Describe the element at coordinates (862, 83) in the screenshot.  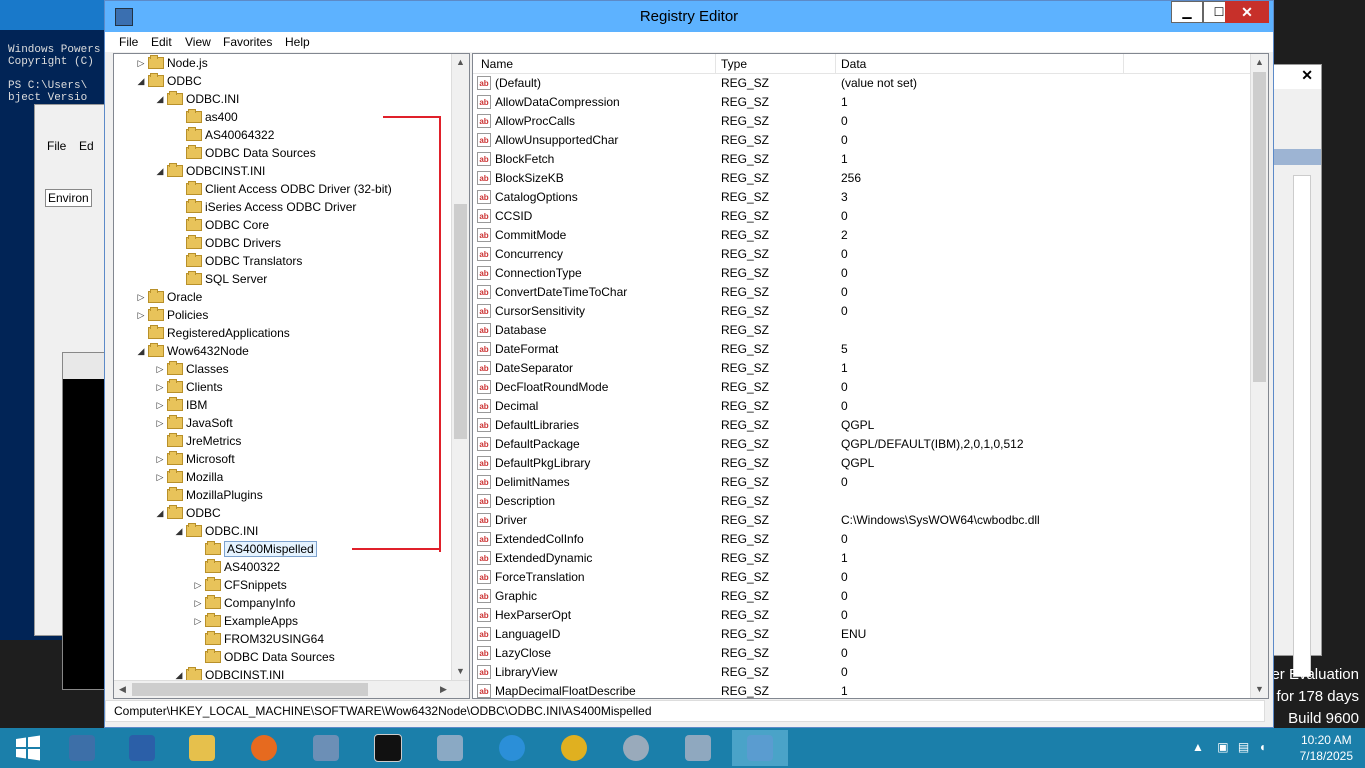
I see `list-item: ab (Default) REG_SZ (value not set)` at that location.